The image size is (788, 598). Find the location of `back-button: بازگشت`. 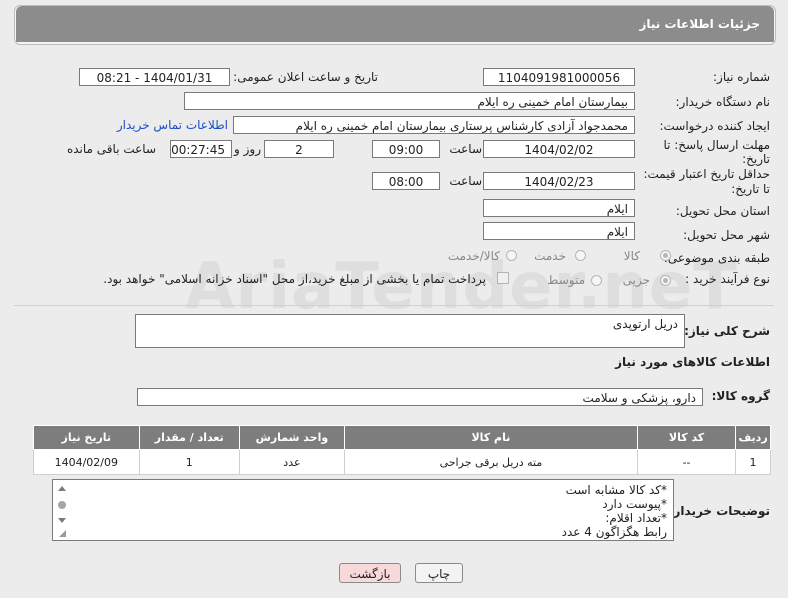

back-button: بازگشت is located at coordinates (370, 573).